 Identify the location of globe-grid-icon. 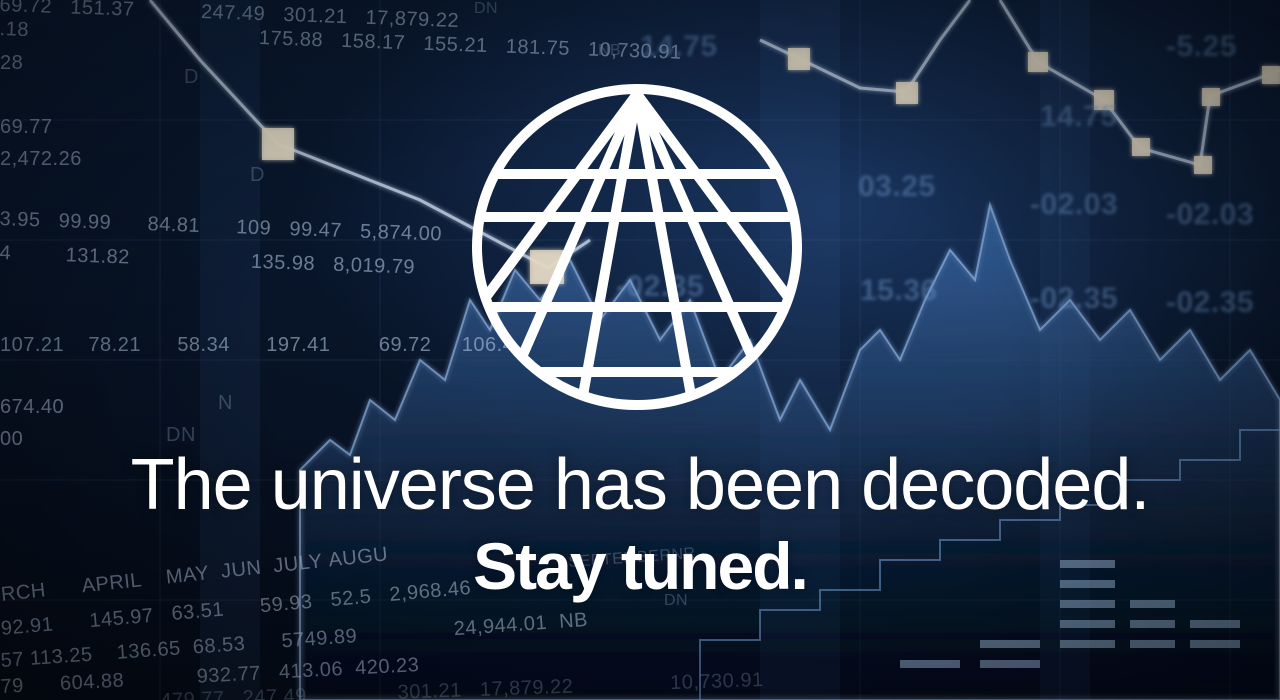
(637, 247).